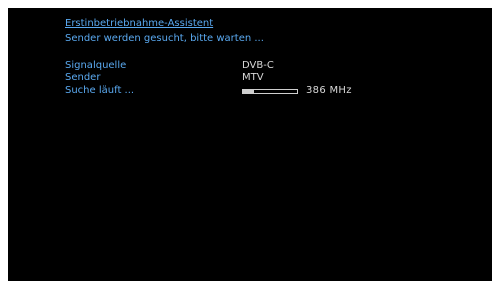  Describe the element at coordinates (83, 77) in the screenshot. I see `channel-label: Sender` at that location.